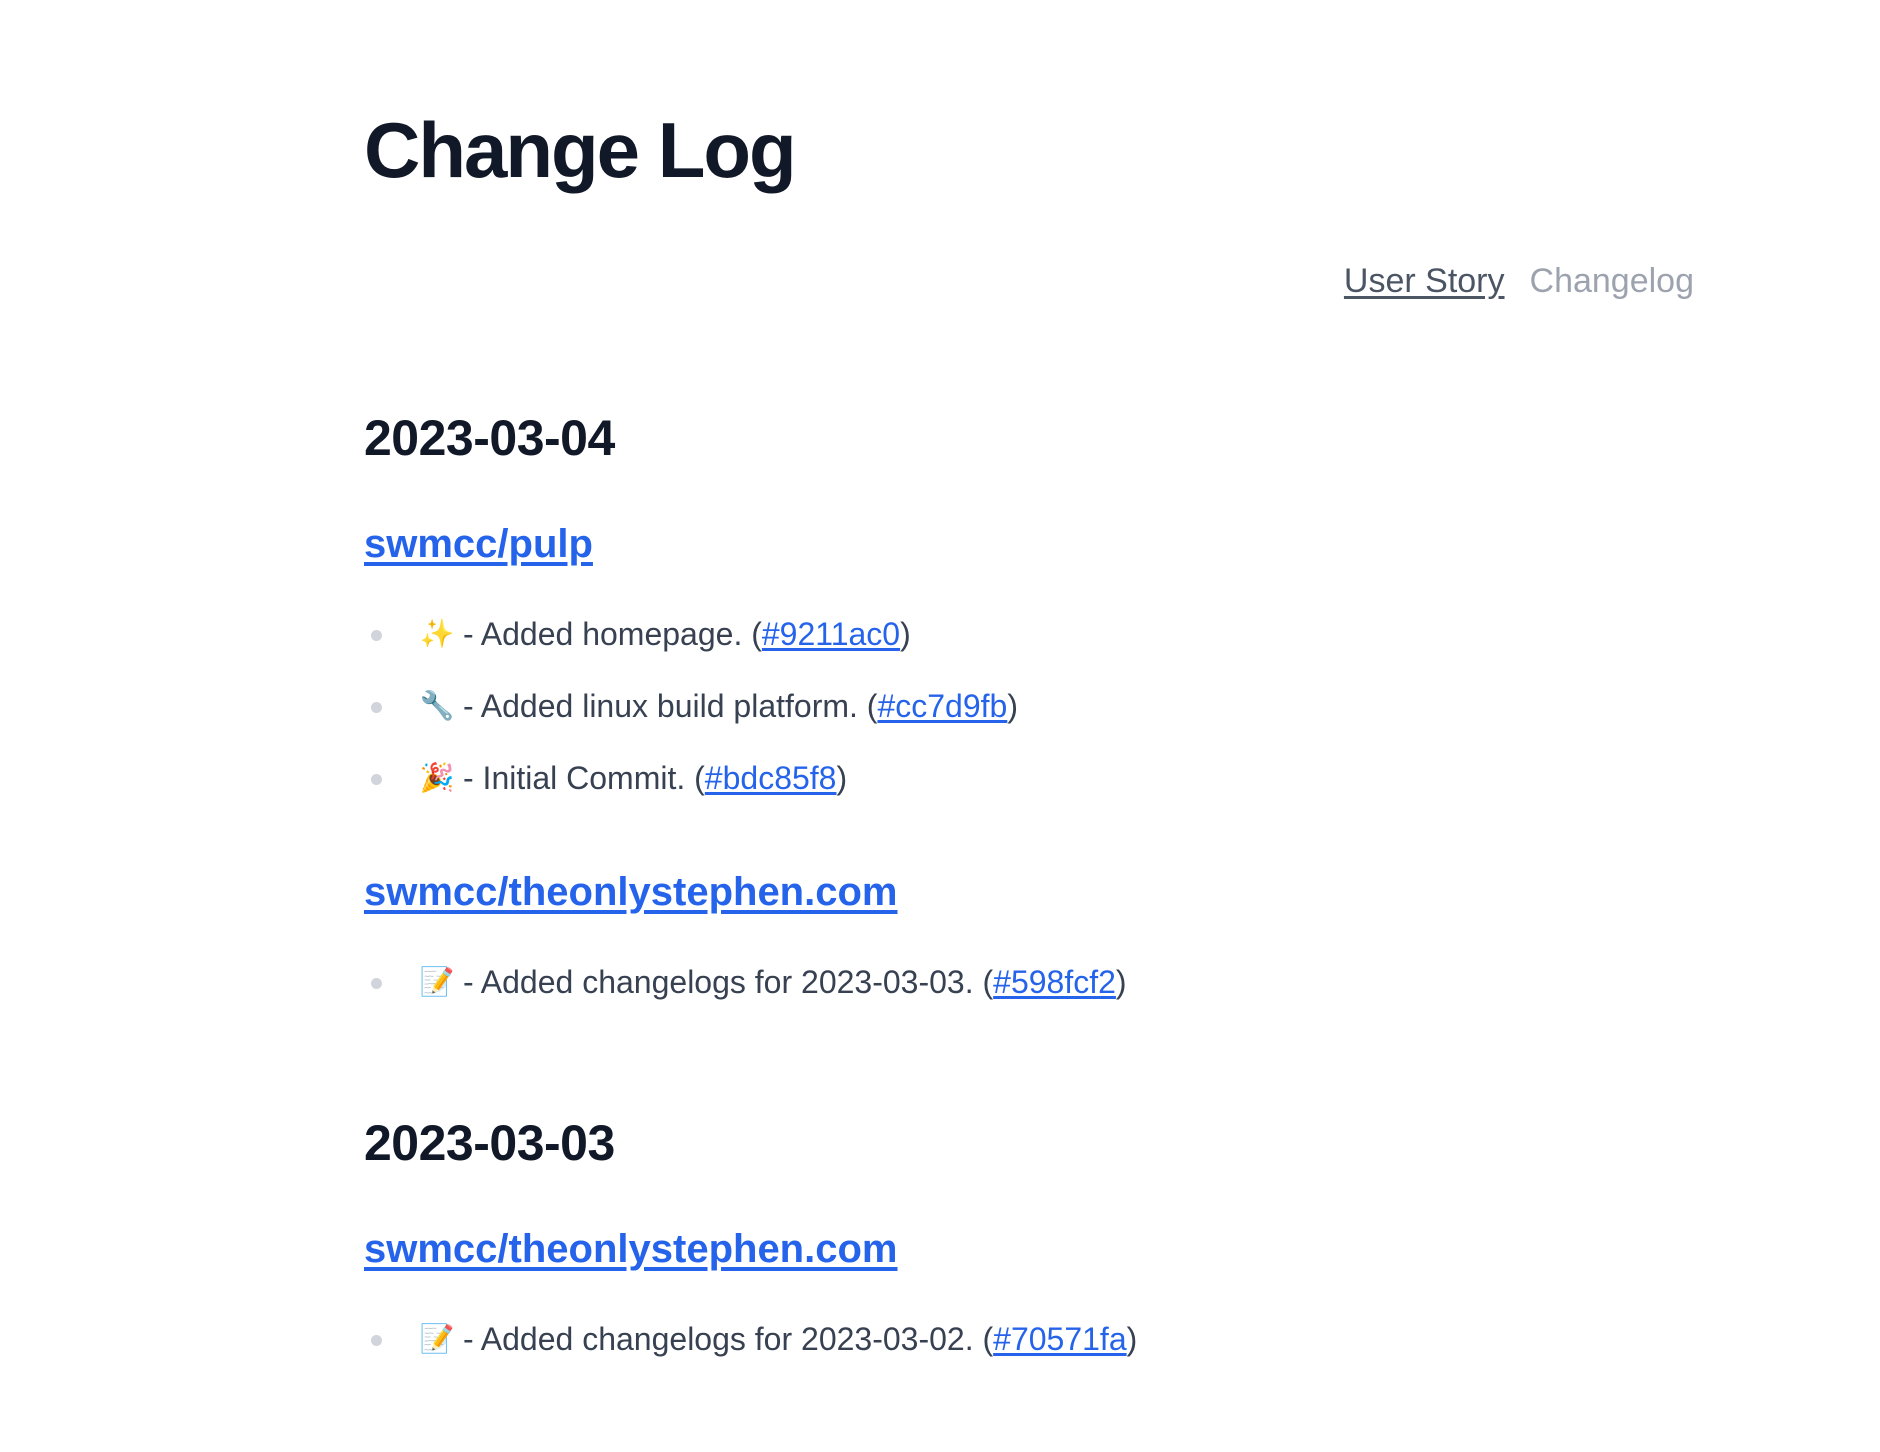 The height and width of the screenshot is (1452, 1880). I want to click on change-item: ✨ - Added homepage. ( #9211ac0 ), so click(745, 634).